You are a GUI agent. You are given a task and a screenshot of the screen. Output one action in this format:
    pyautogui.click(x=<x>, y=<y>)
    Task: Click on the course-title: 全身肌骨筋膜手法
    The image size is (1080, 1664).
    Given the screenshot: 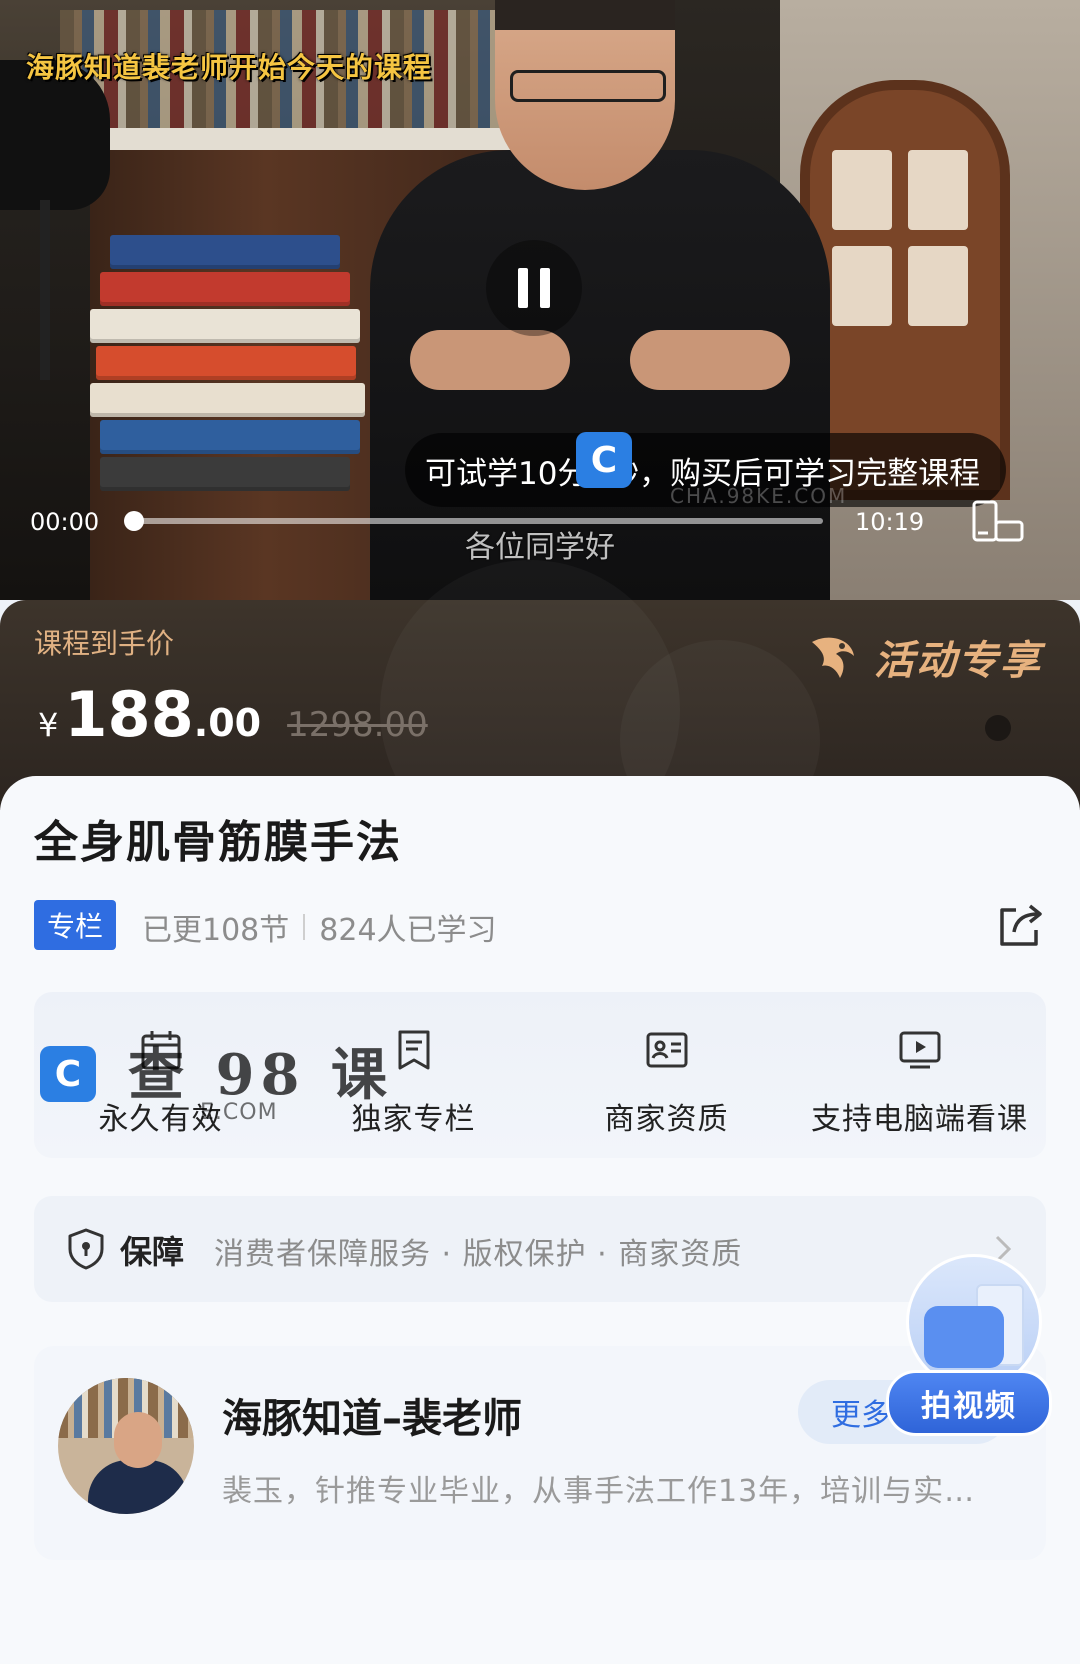 What is the action you would take?
    pyautogui.click(x=218, y=842)
    